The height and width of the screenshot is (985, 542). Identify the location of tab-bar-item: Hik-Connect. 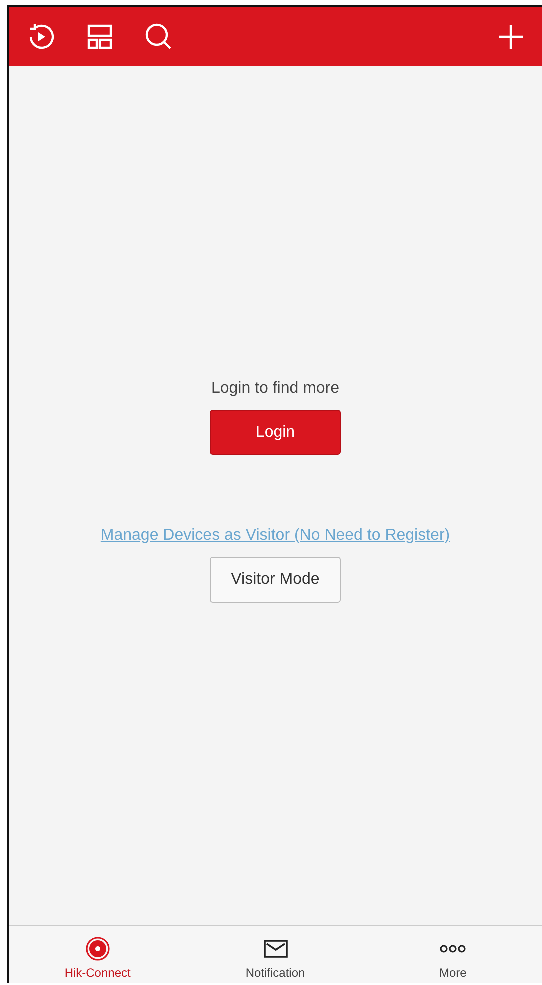
(98, 954).